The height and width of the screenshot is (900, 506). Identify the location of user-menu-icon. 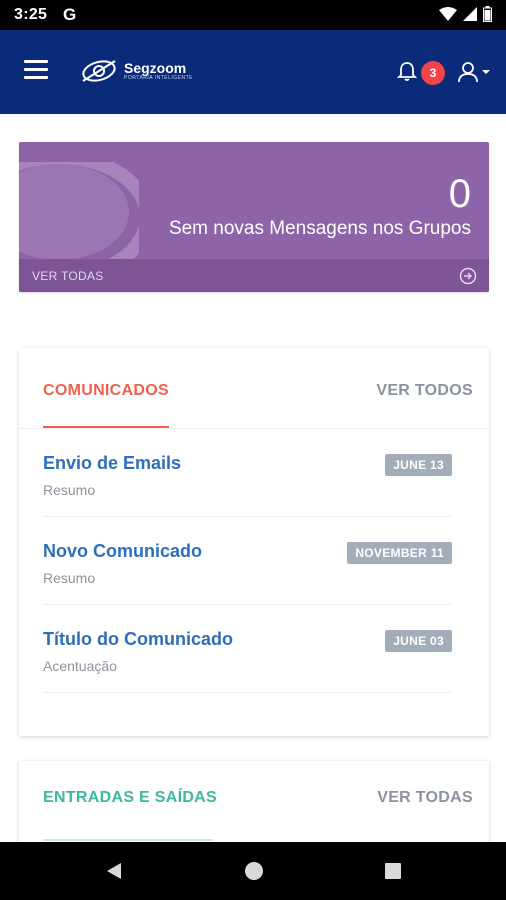
(475, 72).